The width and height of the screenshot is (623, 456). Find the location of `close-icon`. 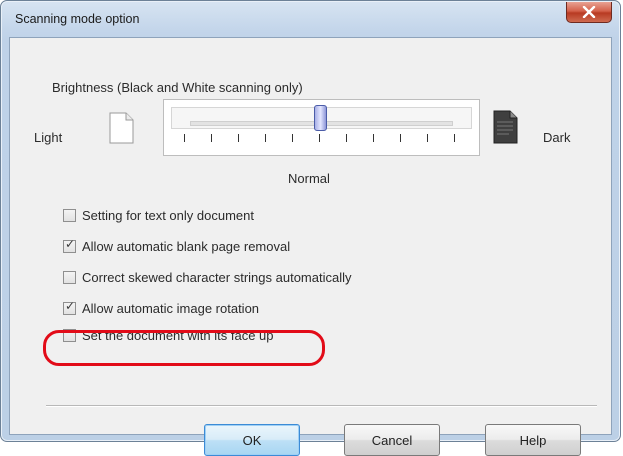

close-icon is located at coordinates (589, 12).